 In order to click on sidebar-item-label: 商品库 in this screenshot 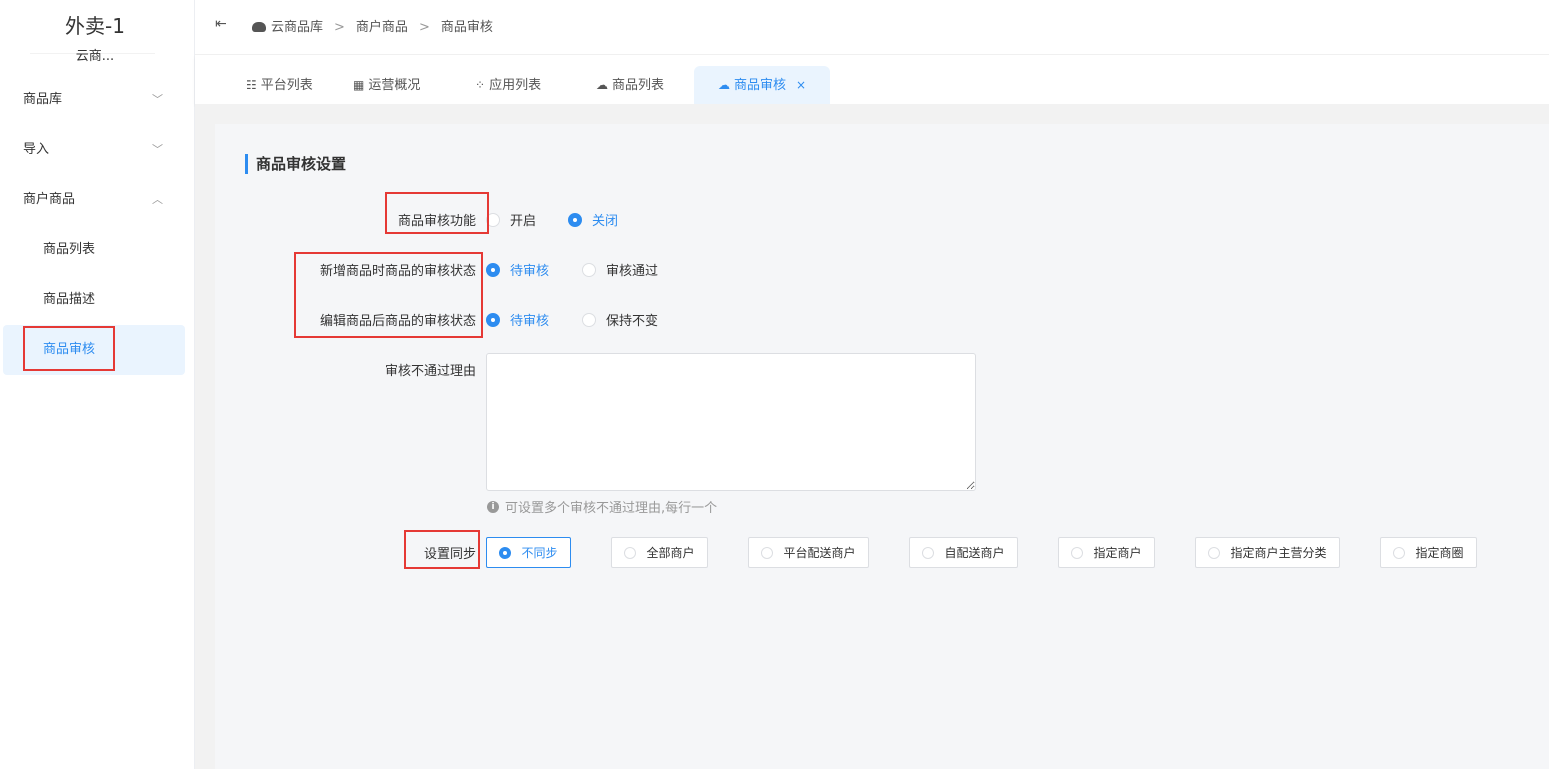, I will do `click(43, 99)`.